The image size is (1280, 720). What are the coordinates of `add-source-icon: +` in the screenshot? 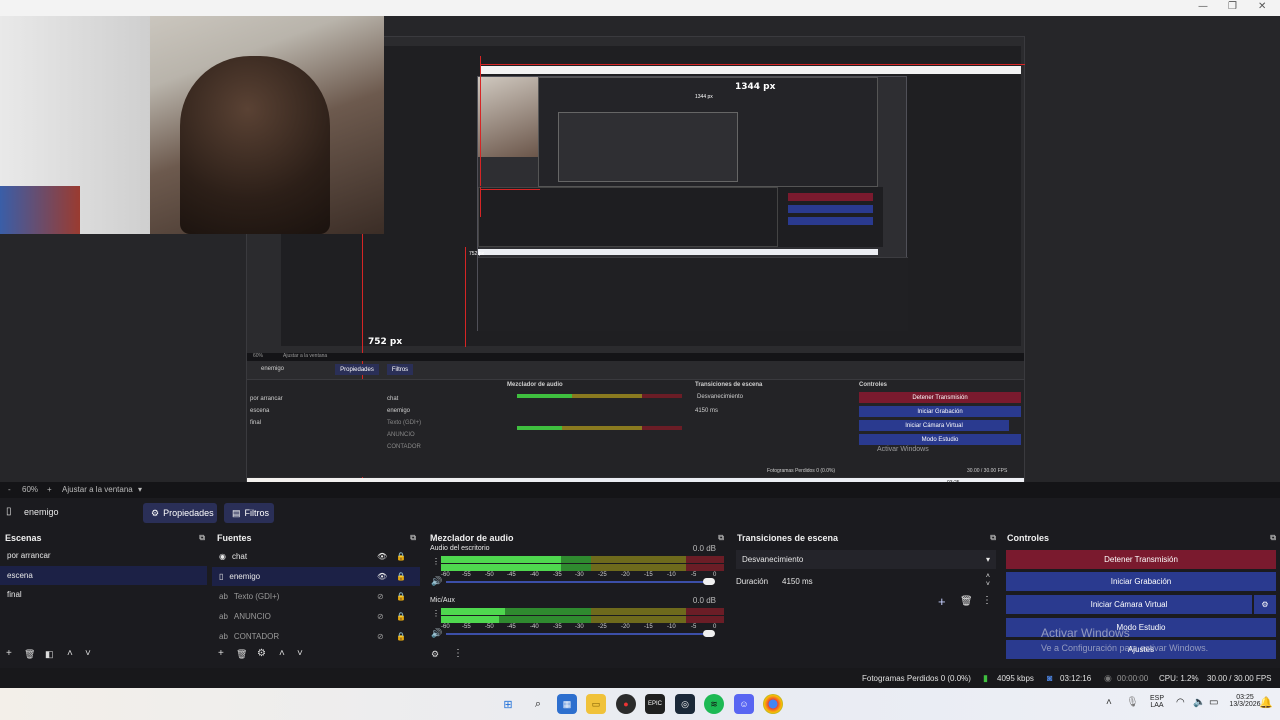 It's located at (221, 653).